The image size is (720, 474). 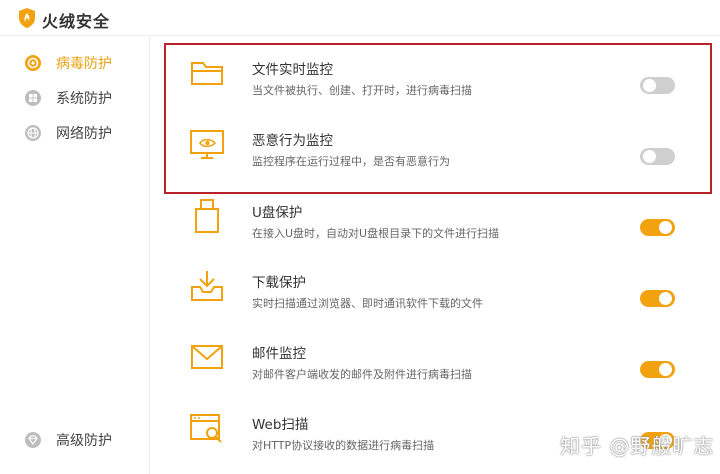 What do you see at coordinates (657, 369) in the screenshot?
I see `mail-monitor-toggle` at bounding box center [657, 369].